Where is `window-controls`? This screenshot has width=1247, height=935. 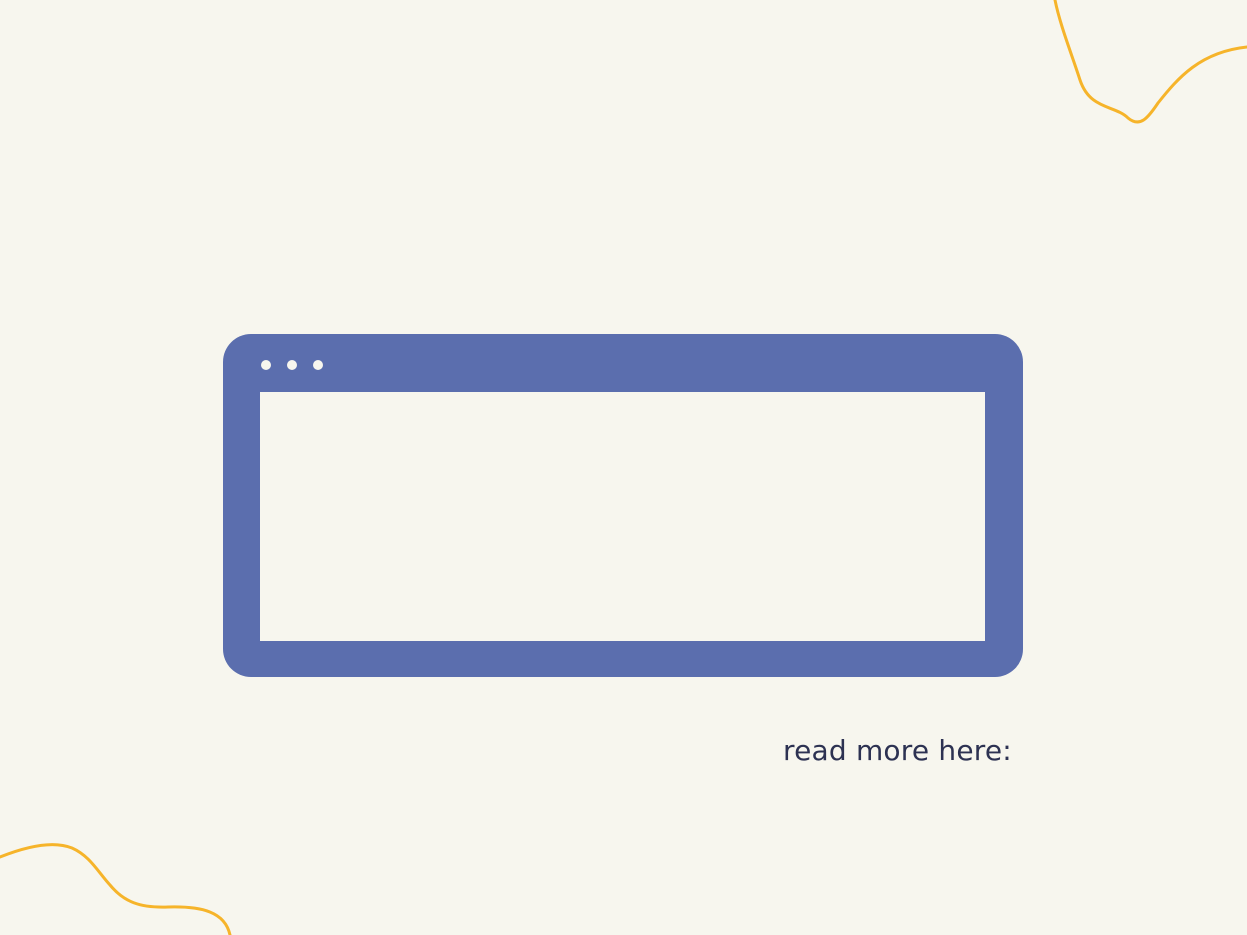 window-controls is located at coordinates (292, 365).